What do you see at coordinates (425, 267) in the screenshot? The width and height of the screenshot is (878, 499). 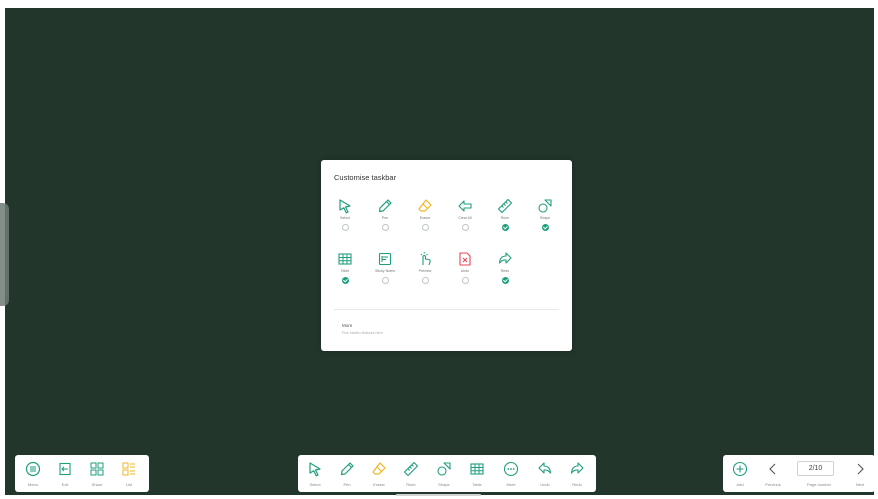 I see `option-preview: Preview` at bounding box center [425, 267].